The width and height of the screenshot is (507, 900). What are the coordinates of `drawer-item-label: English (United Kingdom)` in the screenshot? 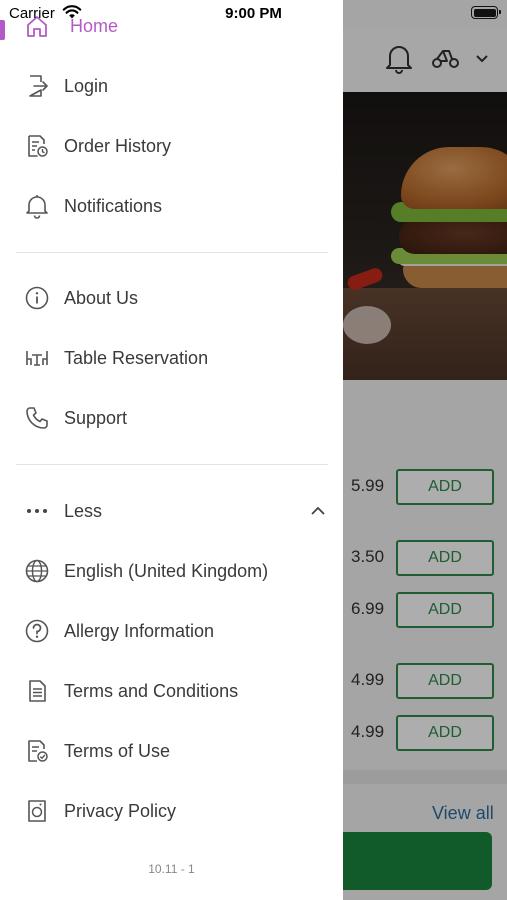 It's located at (166, 570).